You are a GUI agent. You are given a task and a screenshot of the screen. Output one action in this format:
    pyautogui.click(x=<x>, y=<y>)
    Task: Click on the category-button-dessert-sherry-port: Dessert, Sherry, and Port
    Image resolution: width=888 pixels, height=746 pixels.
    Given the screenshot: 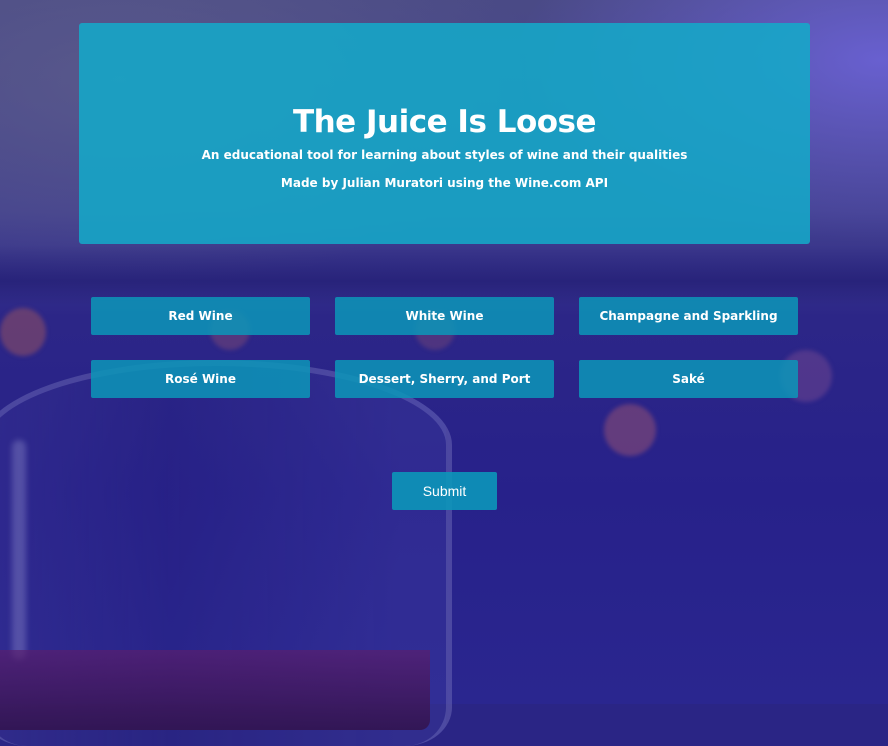 What is the action you would take?
    pyautogui.click(x=444, y=379)
    